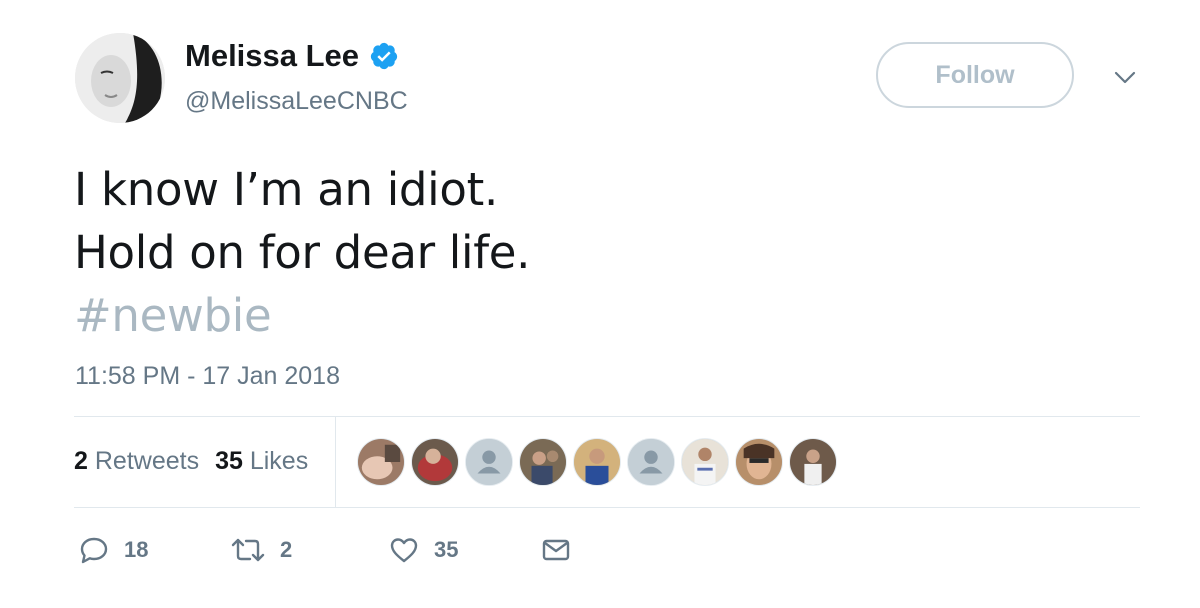 This screenshot has height=608, width=1200. What do you see at coordinates (286, 189) in the screenshot?
I see `tweet-text-line: I know I’m an idiot.` at bounding box center [286, 189].